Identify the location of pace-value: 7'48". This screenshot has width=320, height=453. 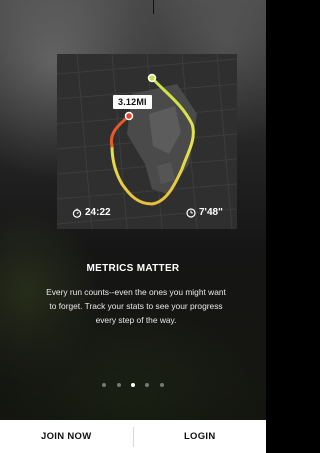
(211, 212).